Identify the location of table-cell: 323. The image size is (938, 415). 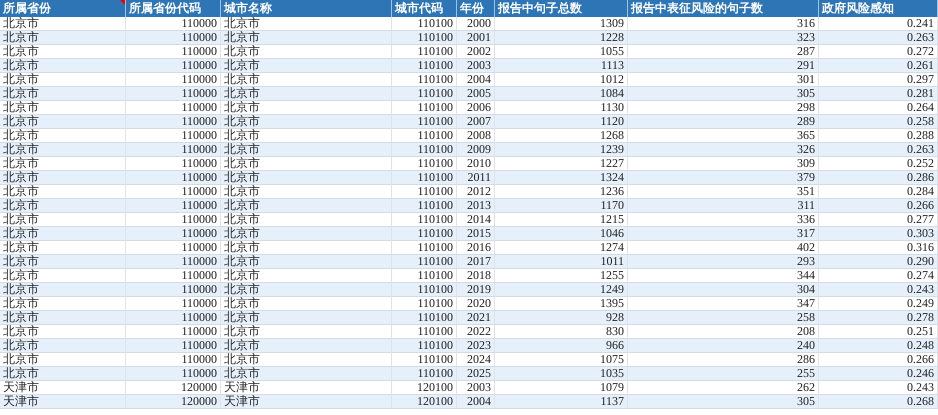
(723, 38).